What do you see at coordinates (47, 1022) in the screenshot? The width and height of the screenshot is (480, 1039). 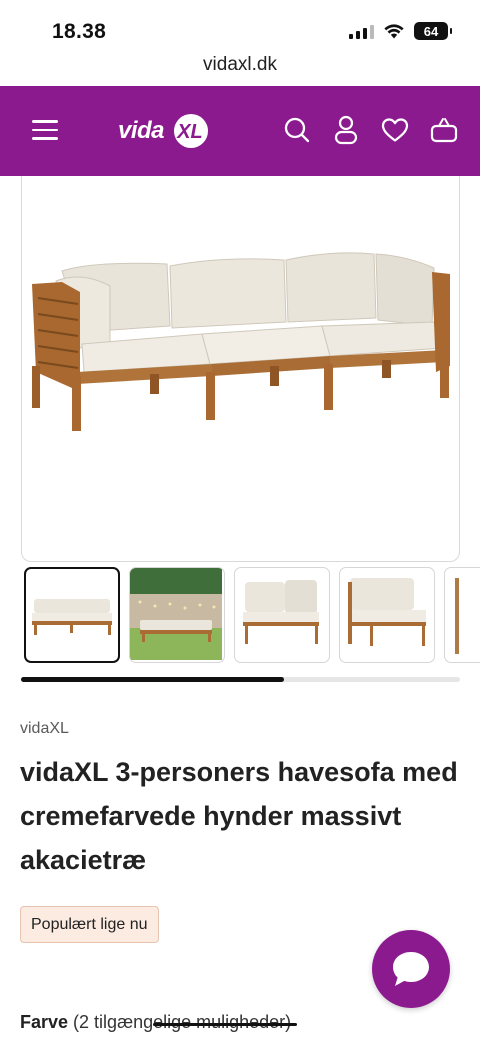 I see `color-label: Farve` at bounding box center [47, 1022].